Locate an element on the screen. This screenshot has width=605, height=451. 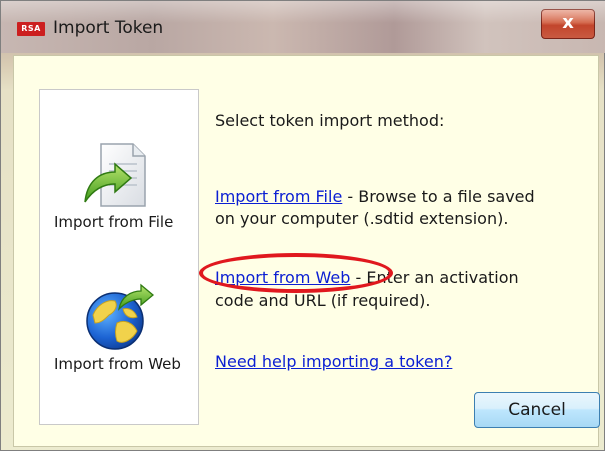
title-bar: RSA Import Token x is located at coordinates (303, 27).